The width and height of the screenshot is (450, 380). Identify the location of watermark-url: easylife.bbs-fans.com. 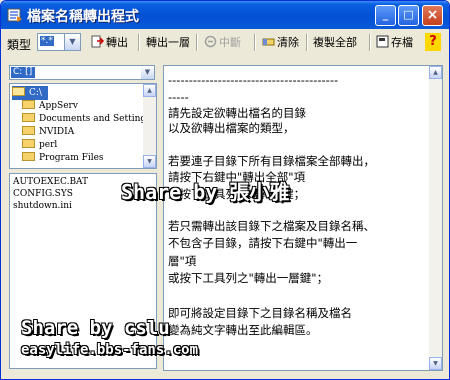
(110, 350).